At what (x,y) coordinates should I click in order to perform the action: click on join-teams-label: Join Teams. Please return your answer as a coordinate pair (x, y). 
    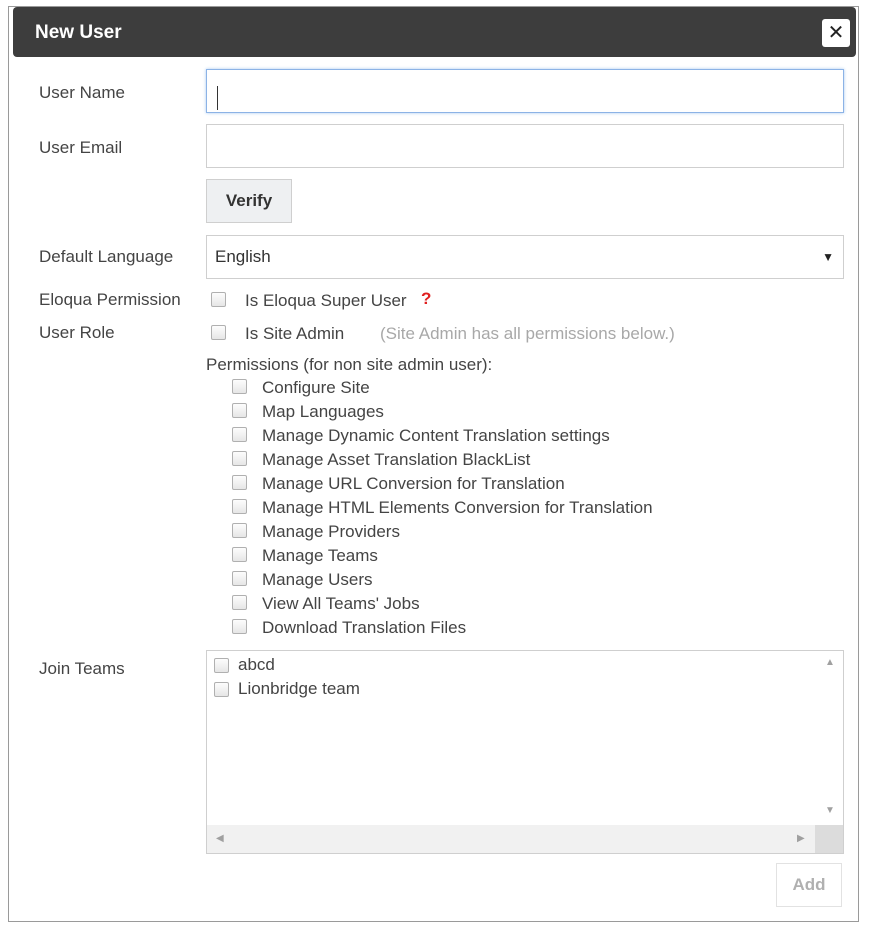
    Looking at the image, I should click on (82, 668).